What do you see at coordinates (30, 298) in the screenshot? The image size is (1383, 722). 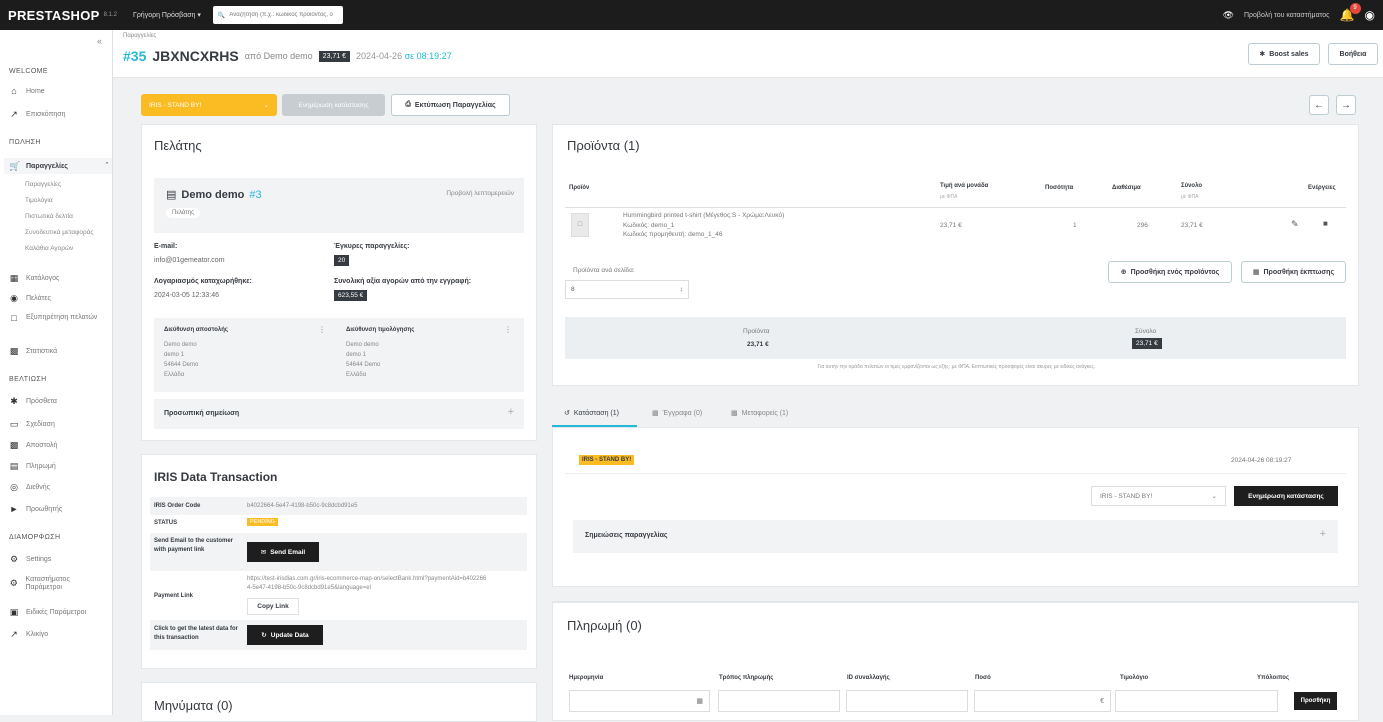 I see `sidebar-item-customers: ◉ Πελάτες` at bounding box center [30, 298].